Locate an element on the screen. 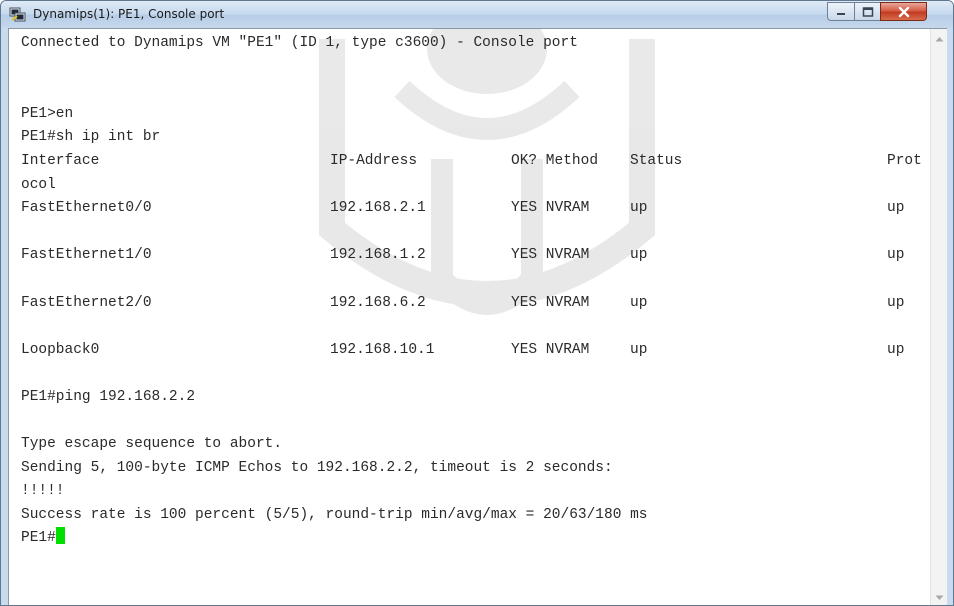 This screenshot has height=606, width=954. close-button is located at coordinates (903, 11).